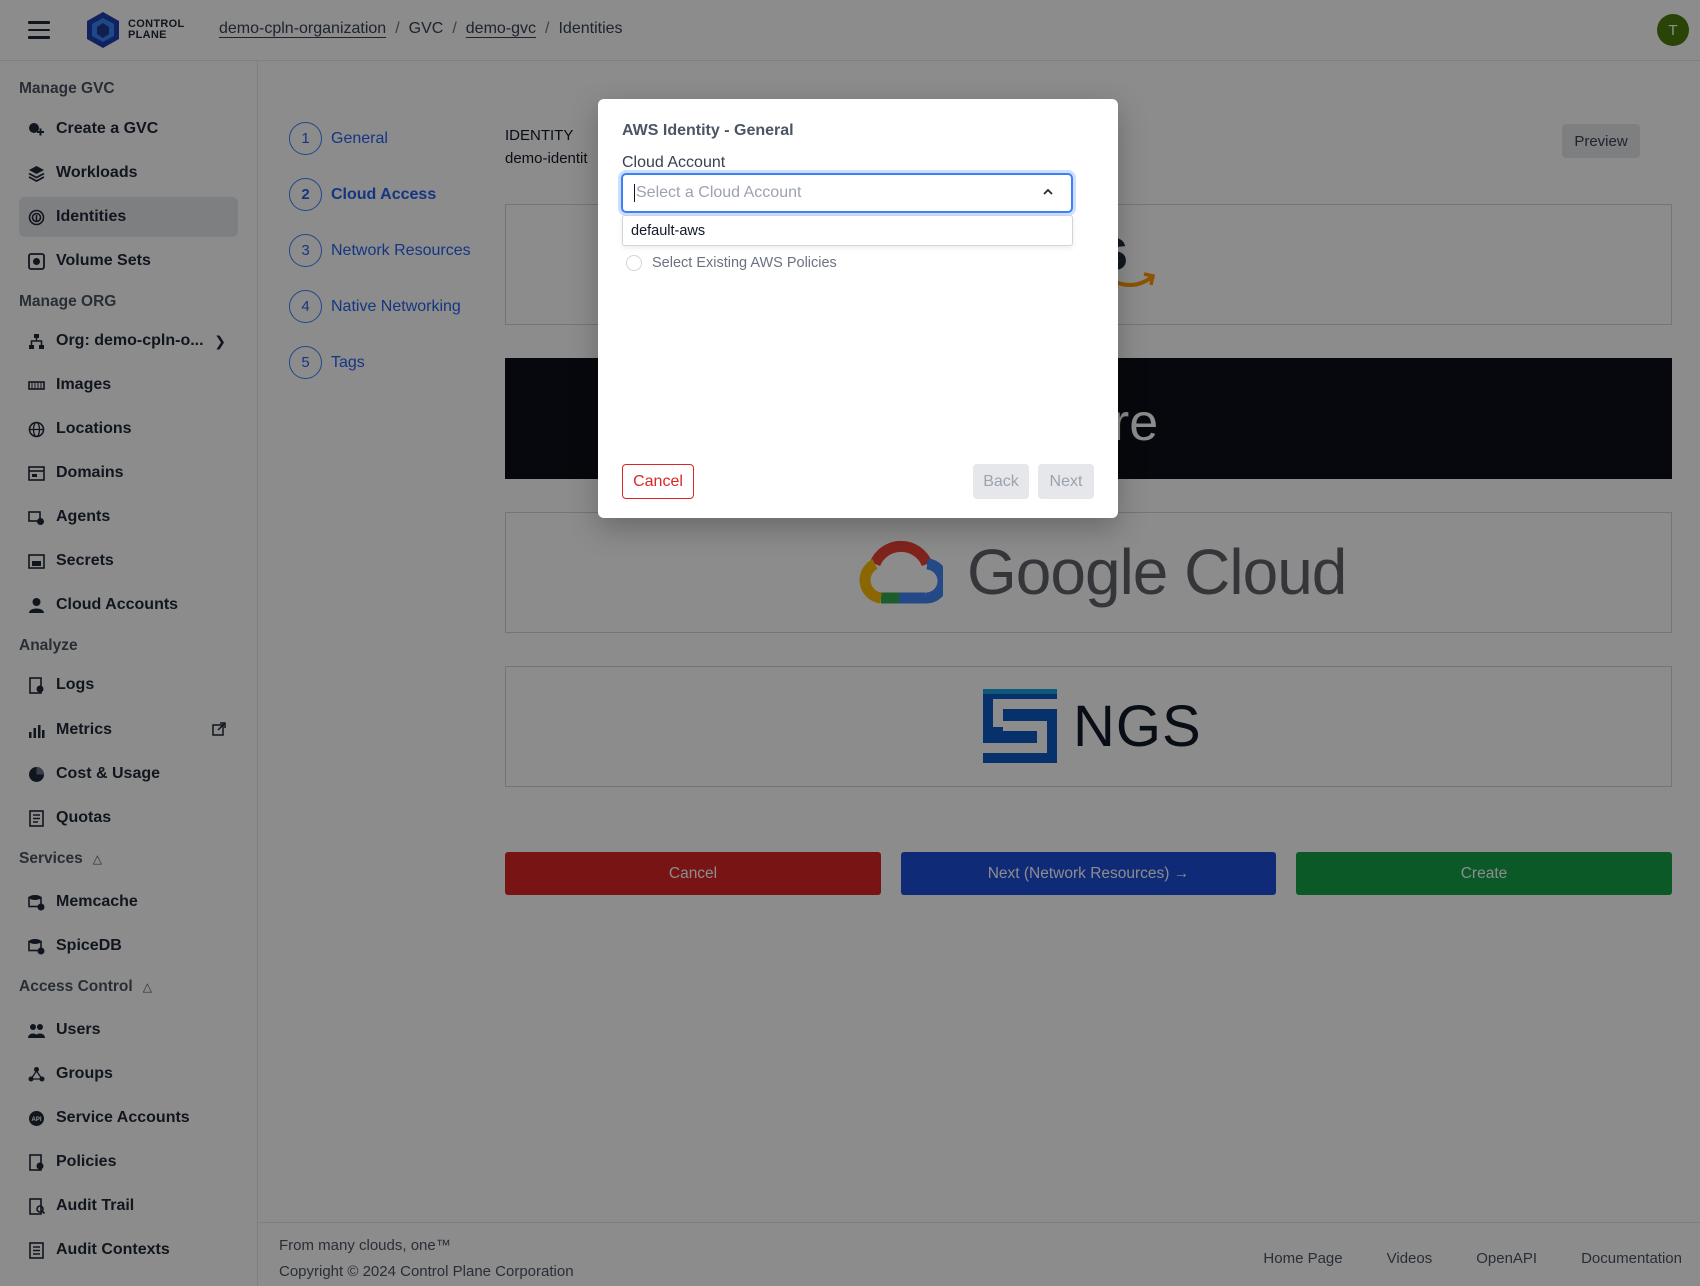  I want to click on cloud-account-dropdown: default-aws, so click(847, 230).